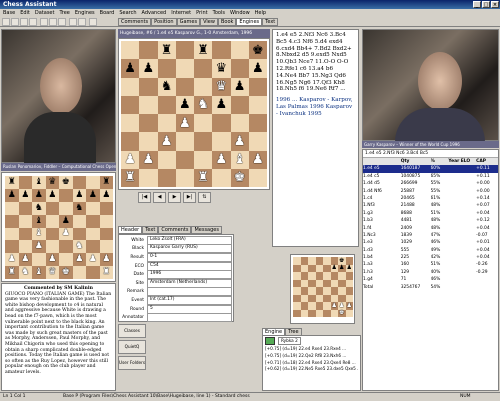 This screenshot has width=500, height=401. I want to click on tab-comments: Comments, so click(135, 22).